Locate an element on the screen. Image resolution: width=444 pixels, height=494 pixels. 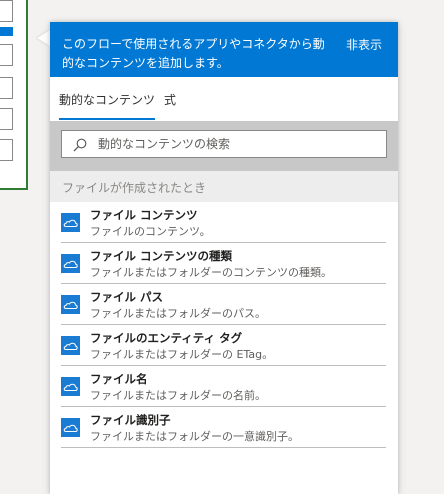
item-description: ファイルまたはフォルダーの一意識別子。 is located at coordinates (194, 436).